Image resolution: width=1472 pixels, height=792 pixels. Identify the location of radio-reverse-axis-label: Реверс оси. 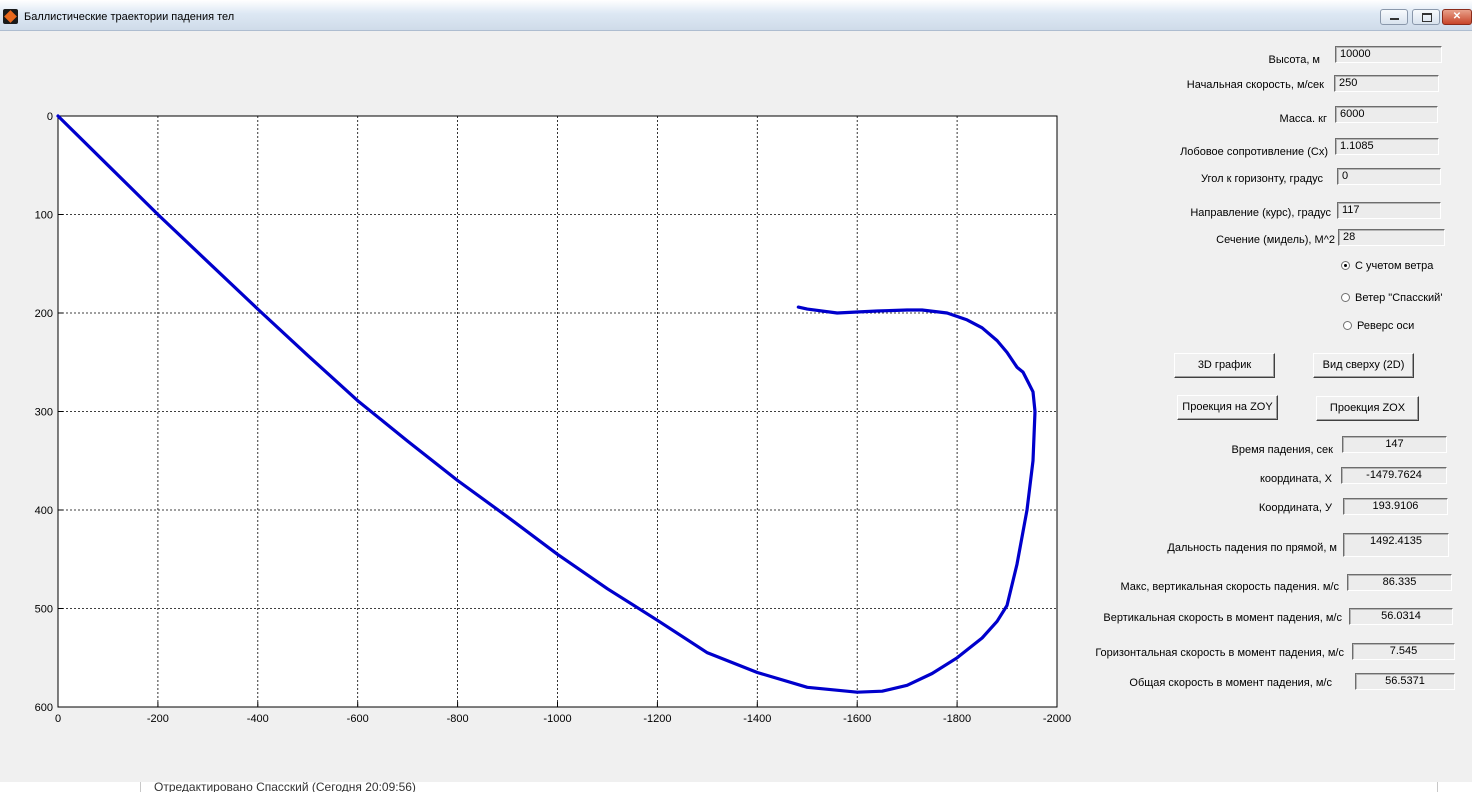
(1386, 326).